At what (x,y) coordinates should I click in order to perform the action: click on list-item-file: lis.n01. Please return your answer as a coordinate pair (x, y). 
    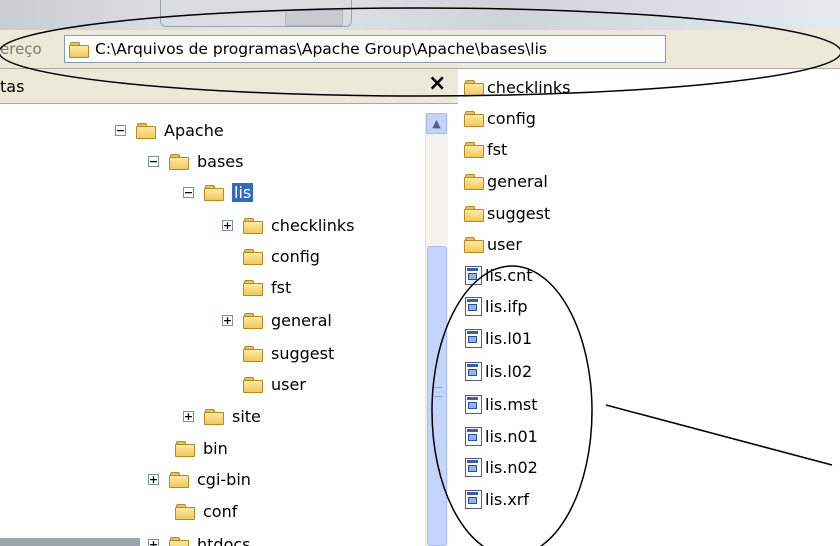
    Looking at the image, I should click on (501, 436).